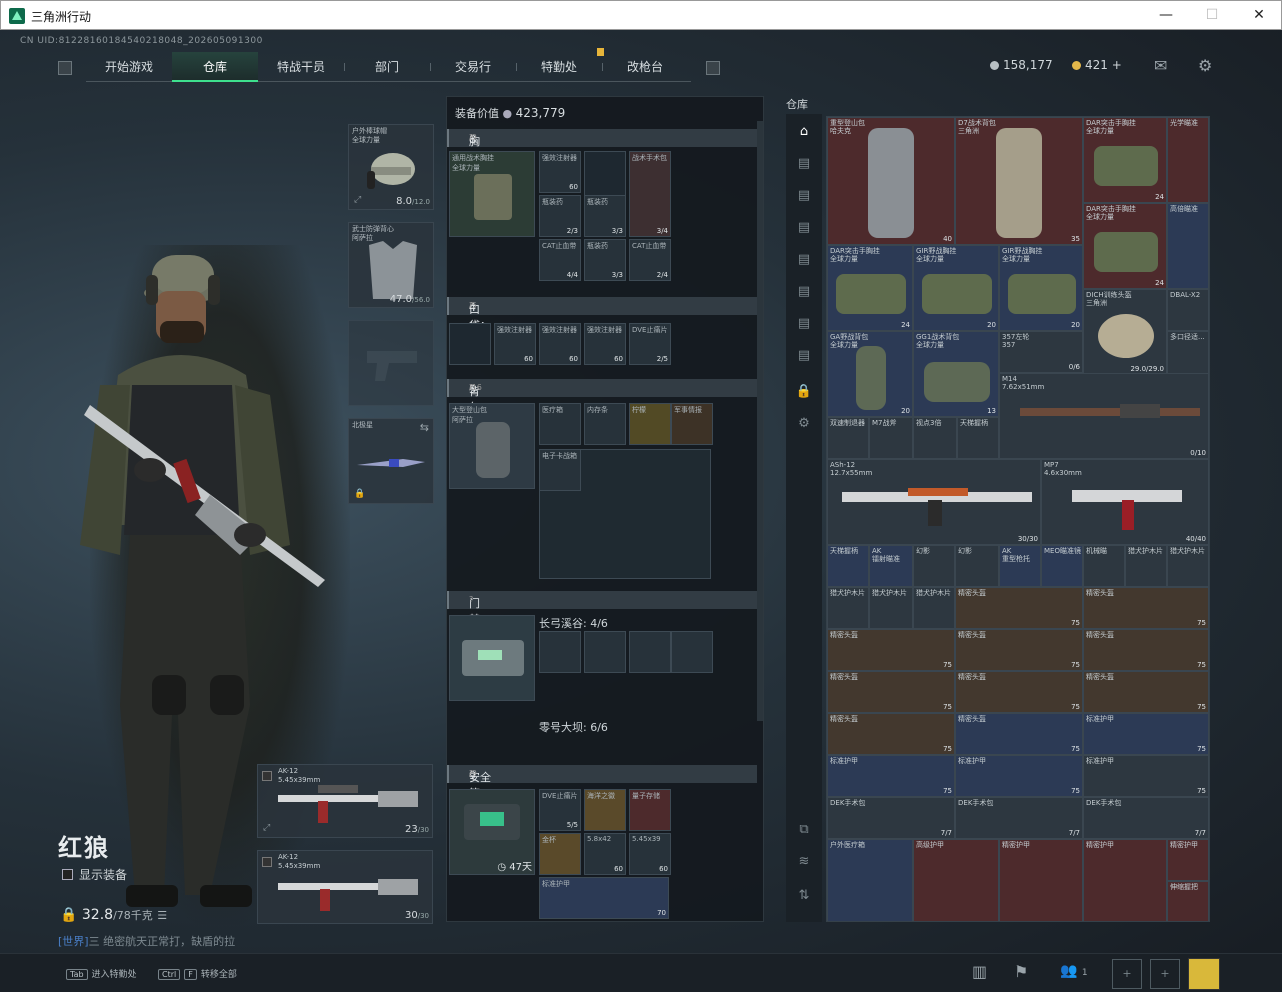 The height and width of the screenshot is (992, 1282). I want to click on stats-icon: ▥, so click(979, 971).